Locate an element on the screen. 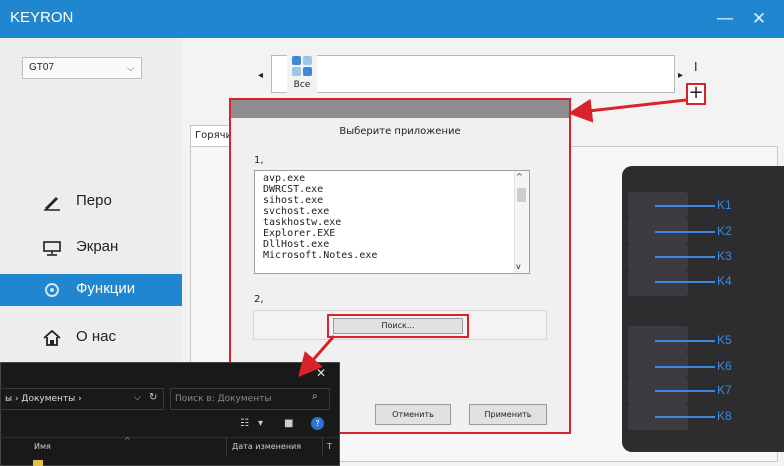  arrow-to-explorer is located at coordinates (317, 356).